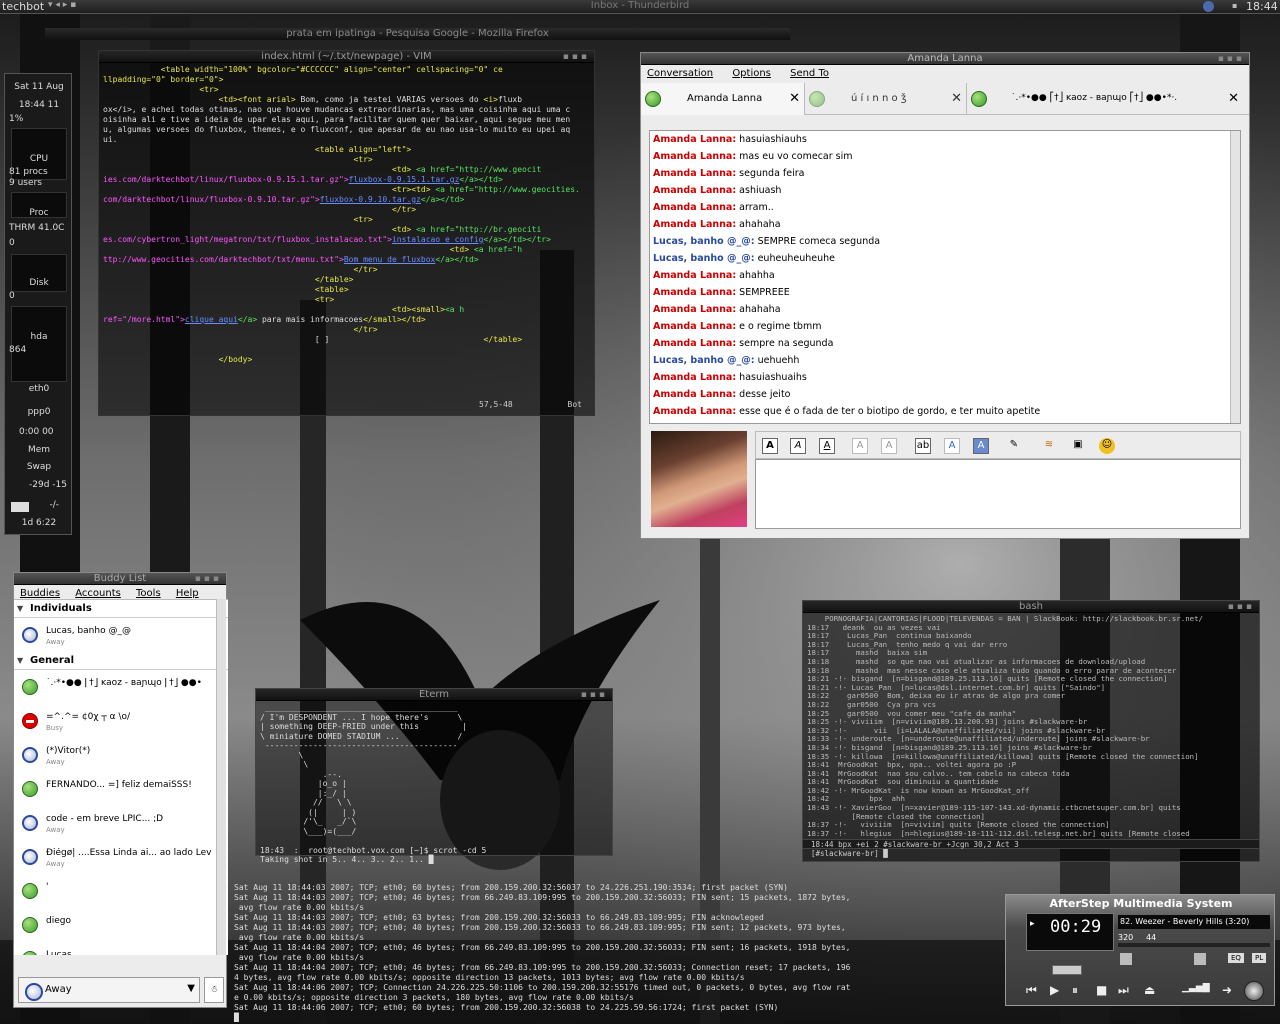 The image size is (1280, 1024). I want to click on chat-message: Lucas, banho @_@: uehuehh, so click(945, 360).